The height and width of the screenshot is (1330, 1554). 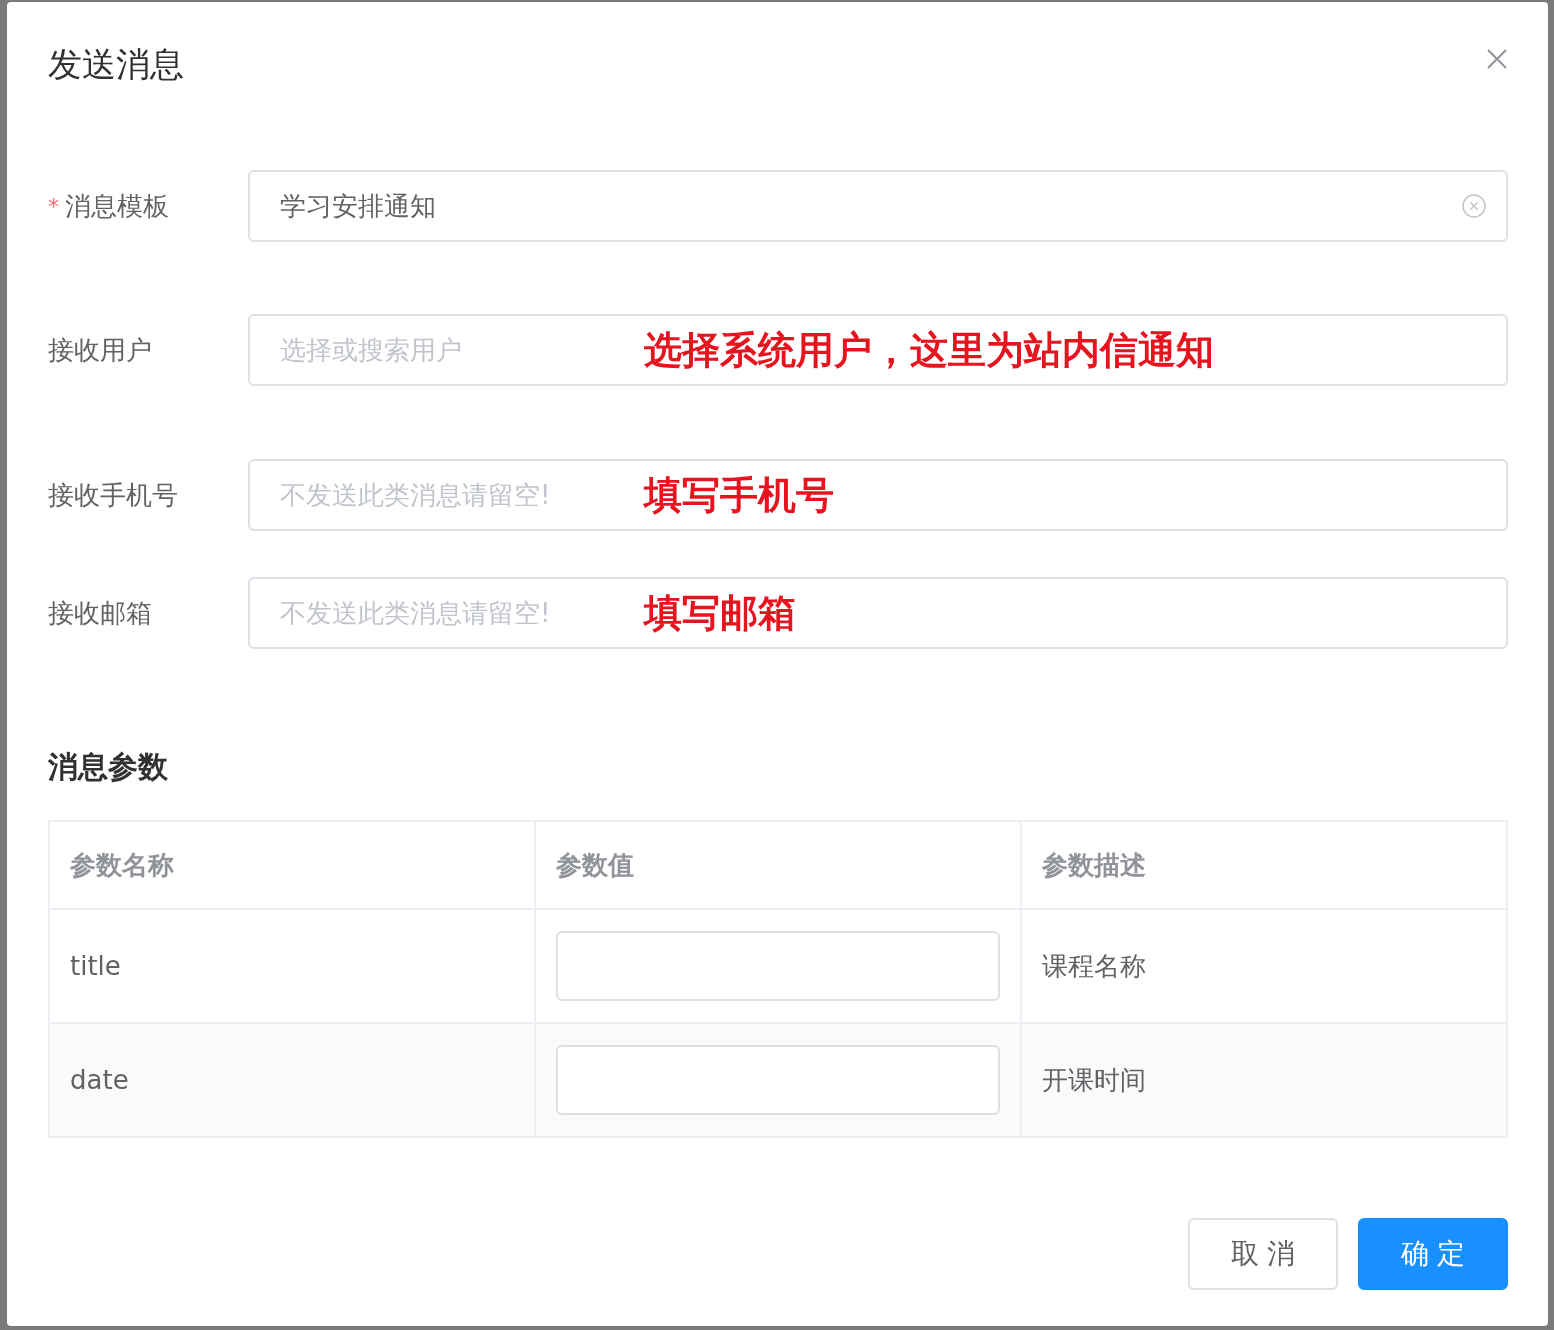 I want to click on column-header: 参数名称, so click(x=292, y=865).